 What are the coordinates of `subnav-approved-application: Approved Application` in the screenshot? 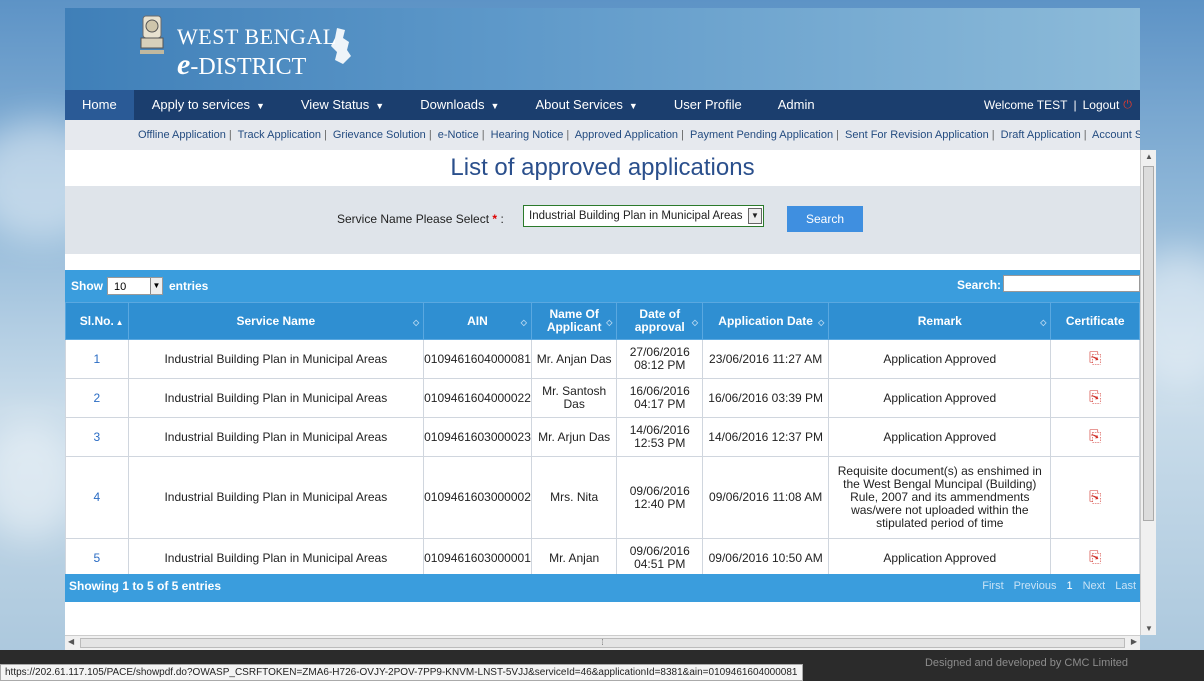 It's located at (626, 135).